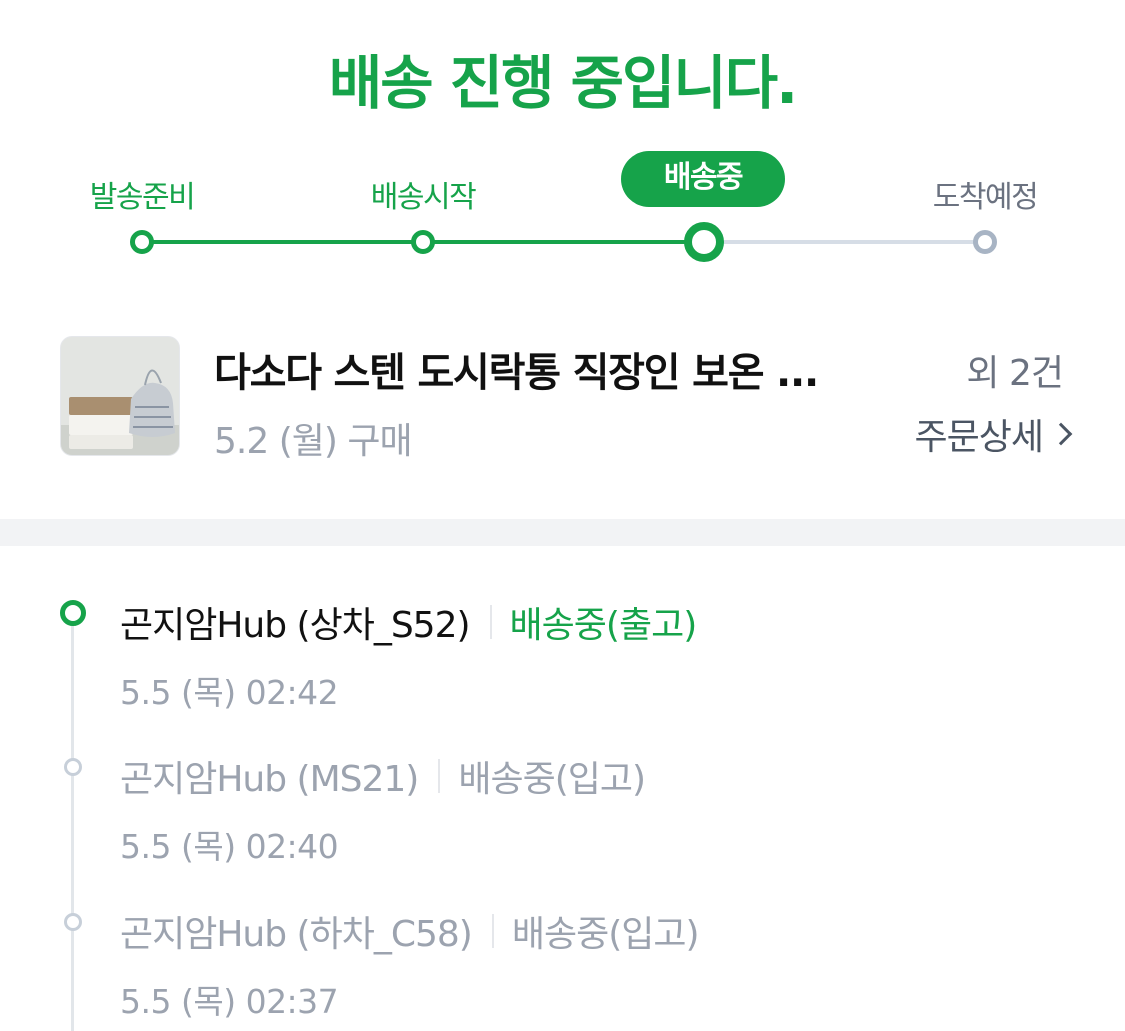 The width and height of the screenshot is (1125, 1031). What do you see at coordinates (383, 809) in the screenshot?
I see `tracking-event: 곤지암Hub (MS21) 배송중(입고) 5.5 (목) 02:40` at bounding box center [383, 809].